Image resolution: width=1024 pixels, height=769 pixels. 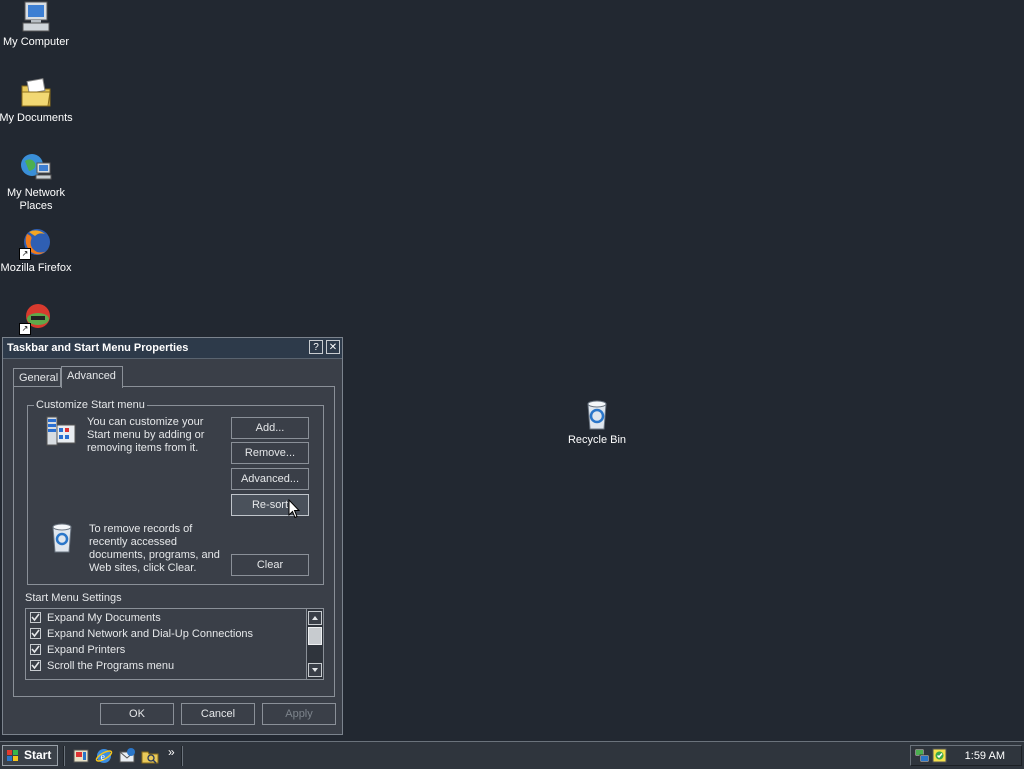 What do you see at coordinates (597, 440) in the screenshot?
I see `desktop-icon-label: Recycle Bin` at bounding box center [597, 440].